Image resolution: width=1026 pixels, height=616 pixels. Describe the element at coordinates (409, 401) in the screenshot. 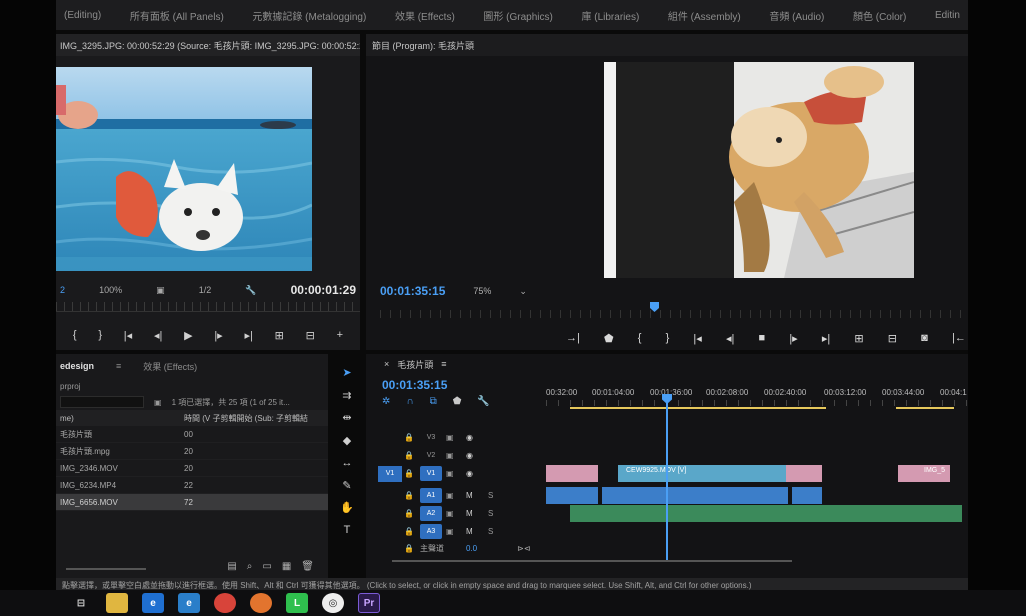

I see `snap-icon: ∩` at that location.